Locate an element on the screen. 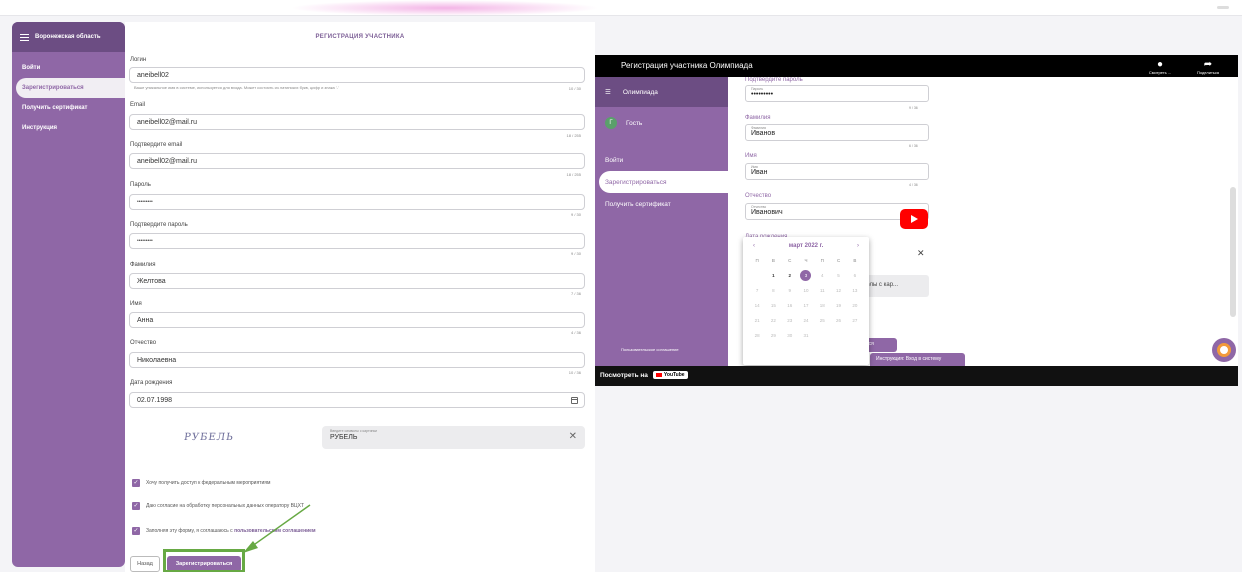  video-name-value: Иван is located at coordinates (759, 172).